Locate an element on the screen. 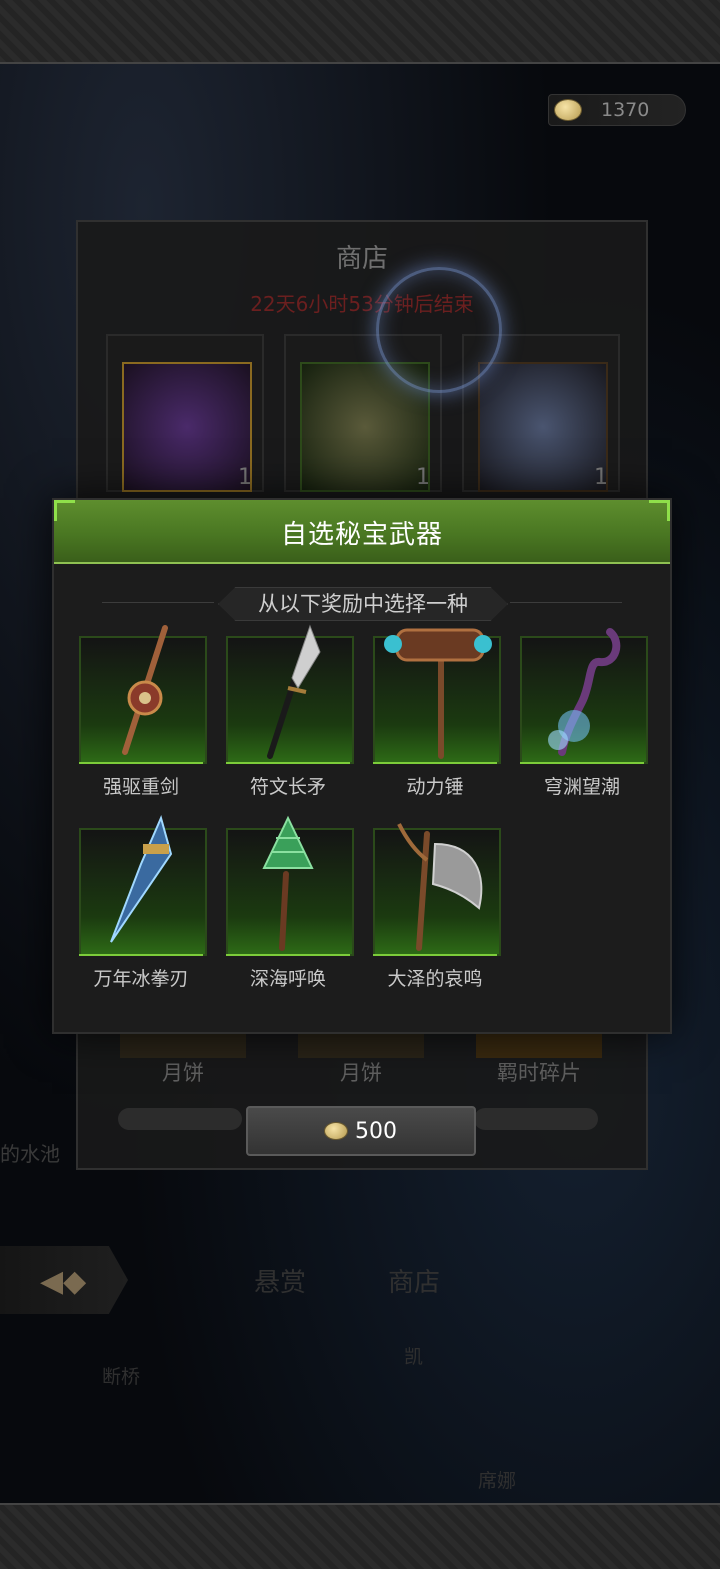 This screenshot has height=1569, width=720. reward-item-tentacle-staff is located at coordinates (584, 696).